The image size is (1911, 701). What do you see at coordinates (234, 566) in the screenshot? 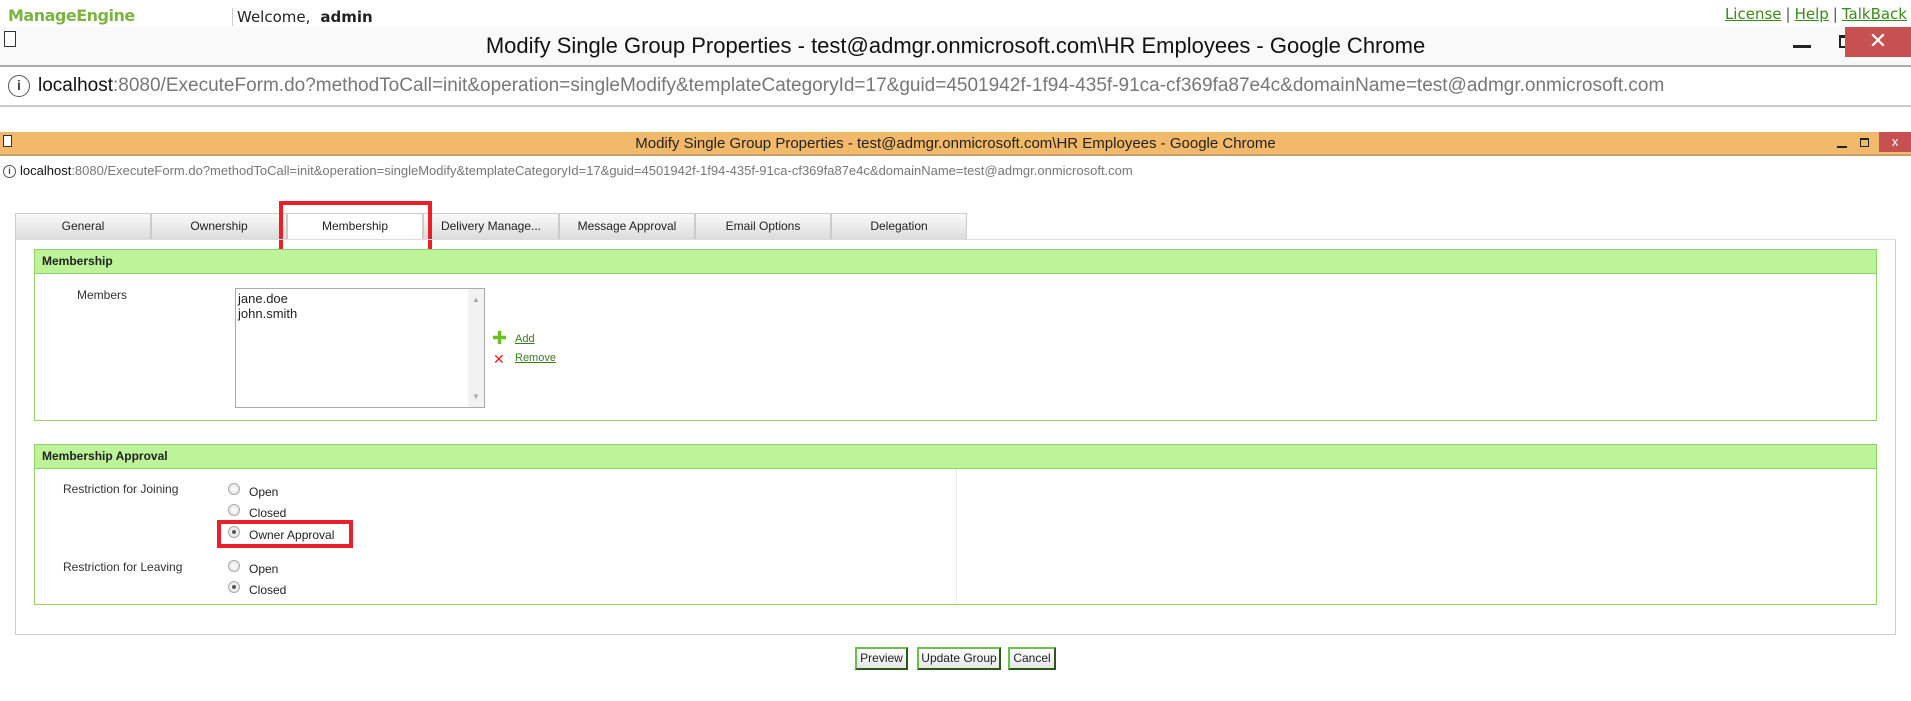
I see `leaving-open-radio` at bounding box center [234, 566].